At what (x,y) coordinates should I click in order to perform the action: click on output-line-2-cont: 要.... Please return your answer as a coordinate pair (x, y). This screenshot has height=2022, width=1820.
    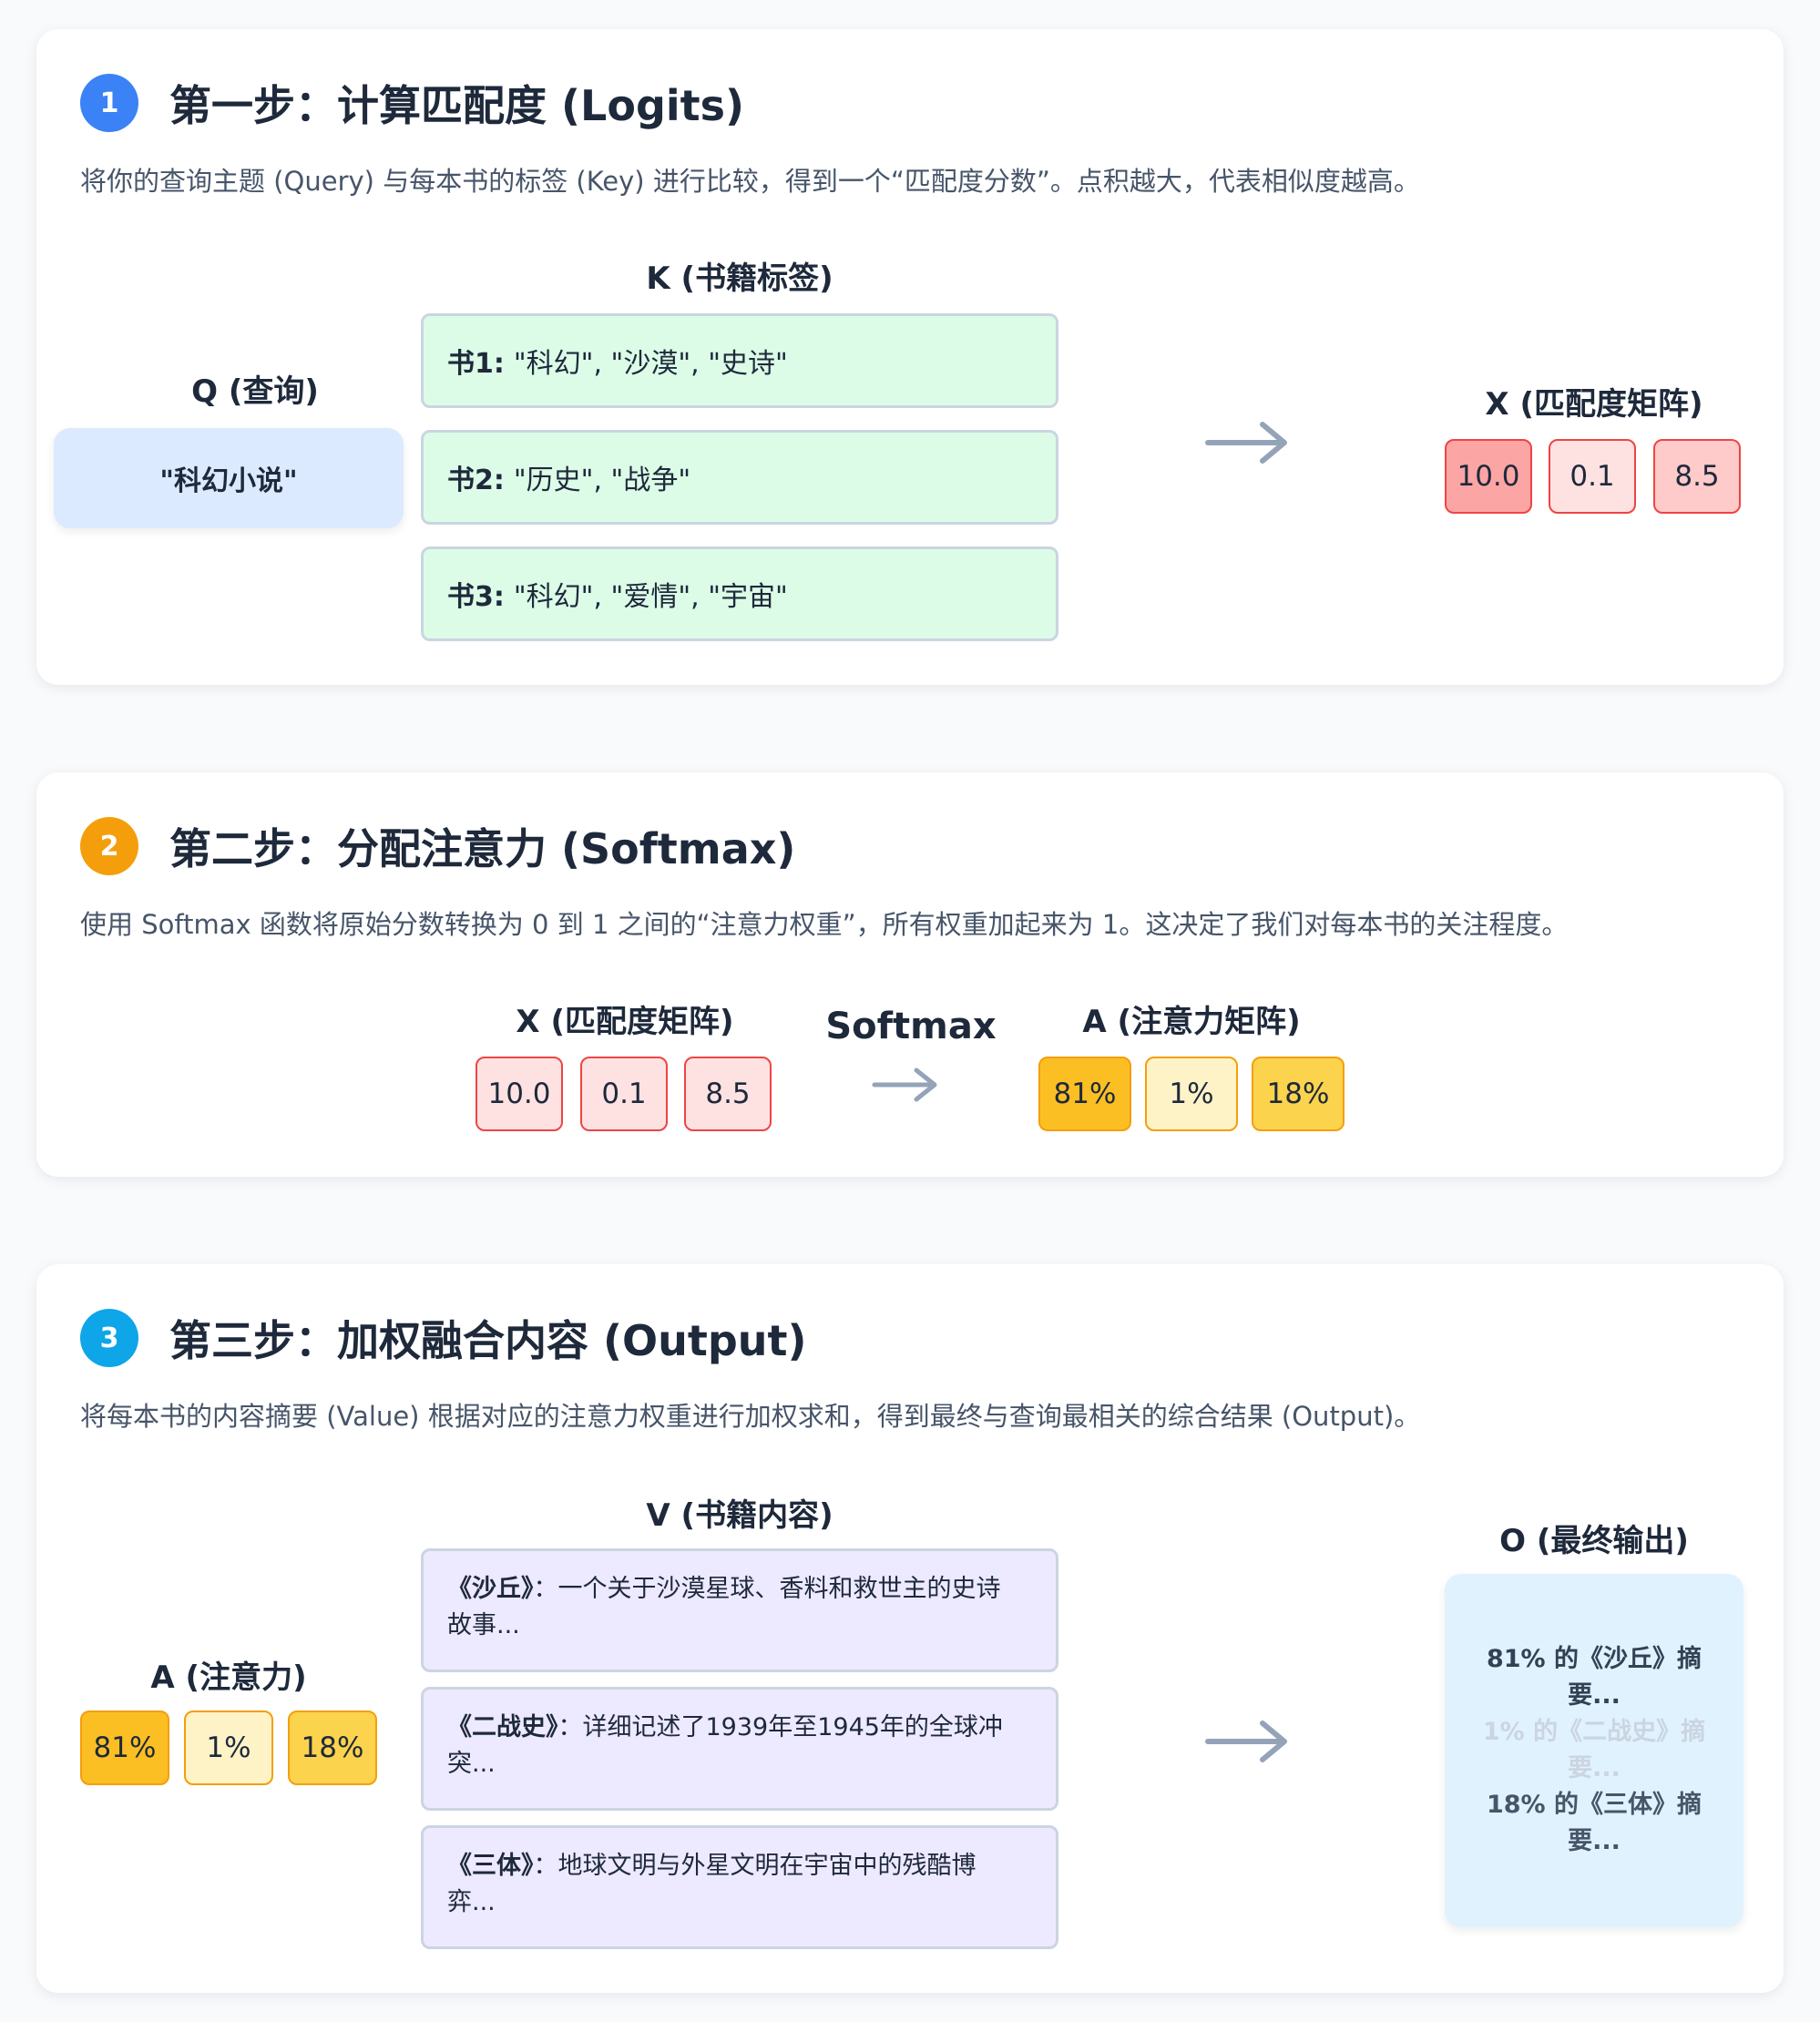
    Looking at the image, I should click on (1595, 1768).